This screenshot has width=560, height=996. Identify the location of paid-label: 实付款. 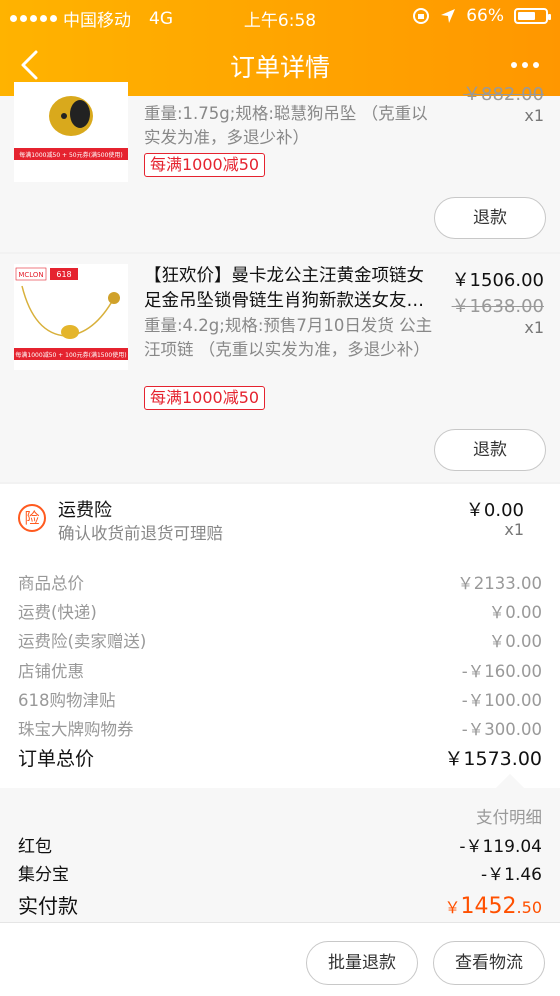
(48, 906).